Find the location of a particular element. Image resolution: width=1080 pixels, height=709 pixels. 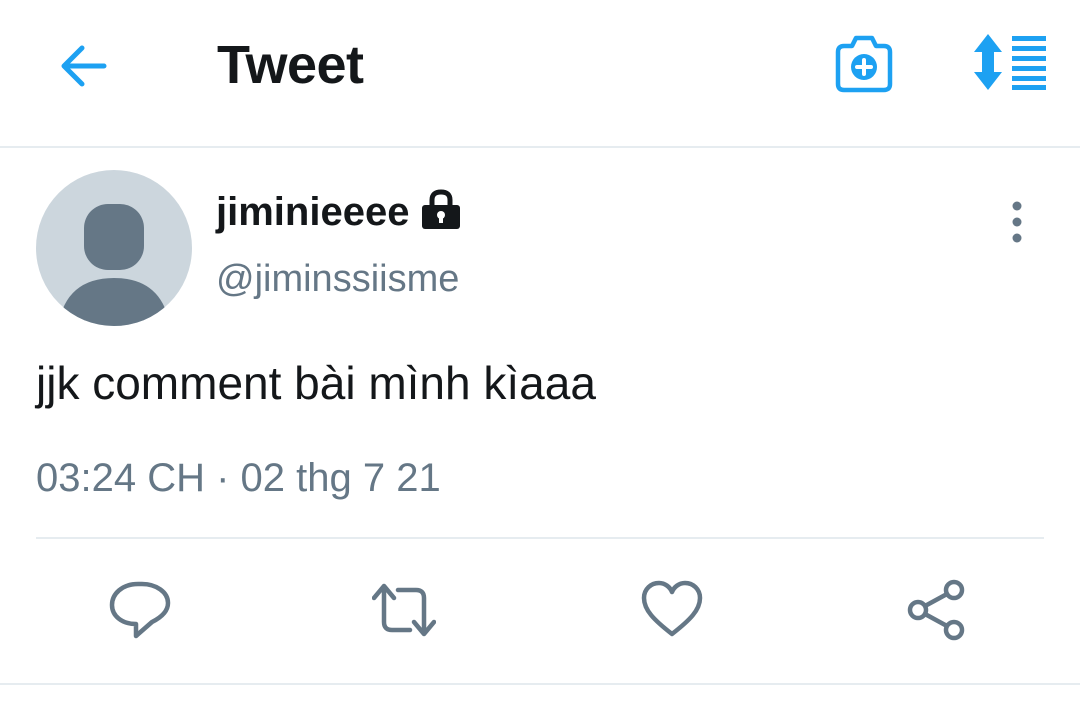

retweet-icon is located at coordinates (404, 610).